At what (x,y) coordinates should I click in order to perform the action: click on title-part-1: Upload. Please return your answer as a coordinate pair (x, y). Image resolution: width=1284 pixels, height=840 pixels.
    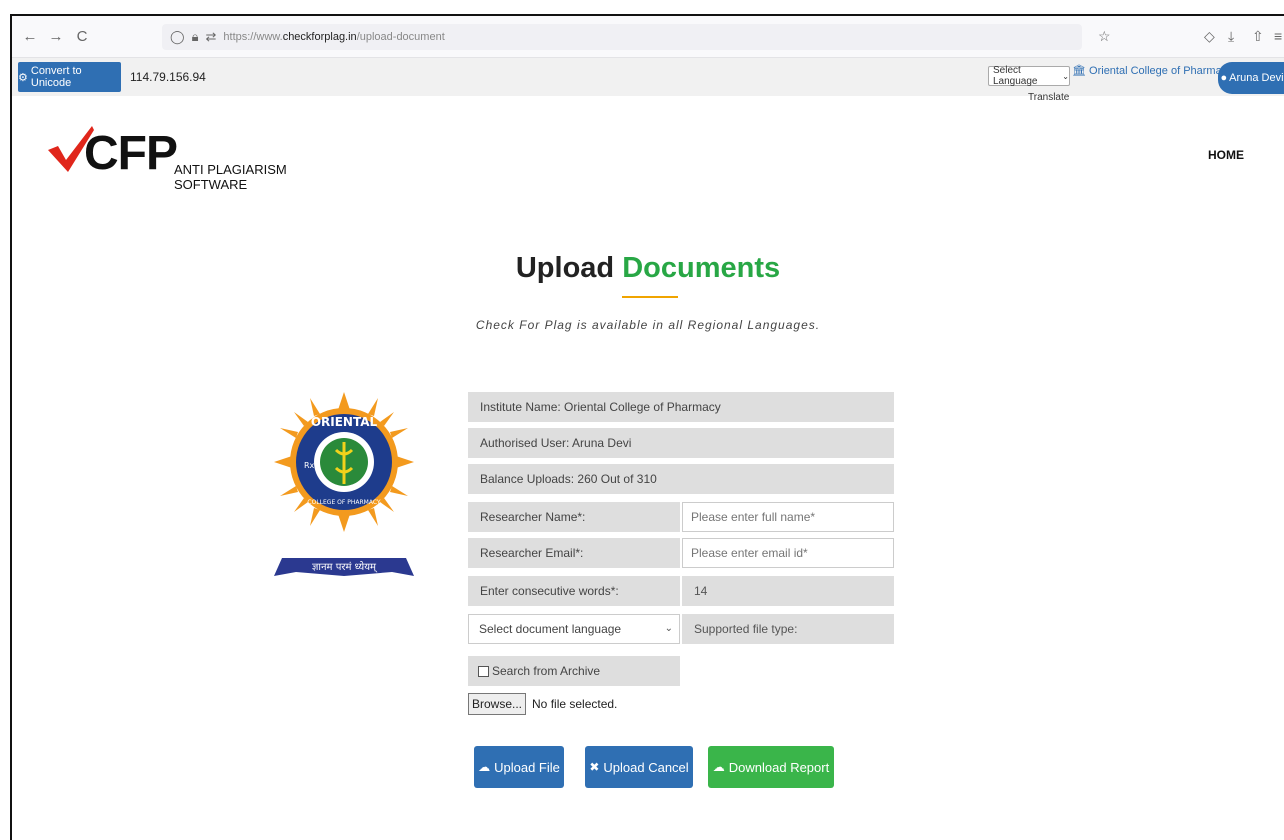
    Looking at the image, I should click on (569, 268).